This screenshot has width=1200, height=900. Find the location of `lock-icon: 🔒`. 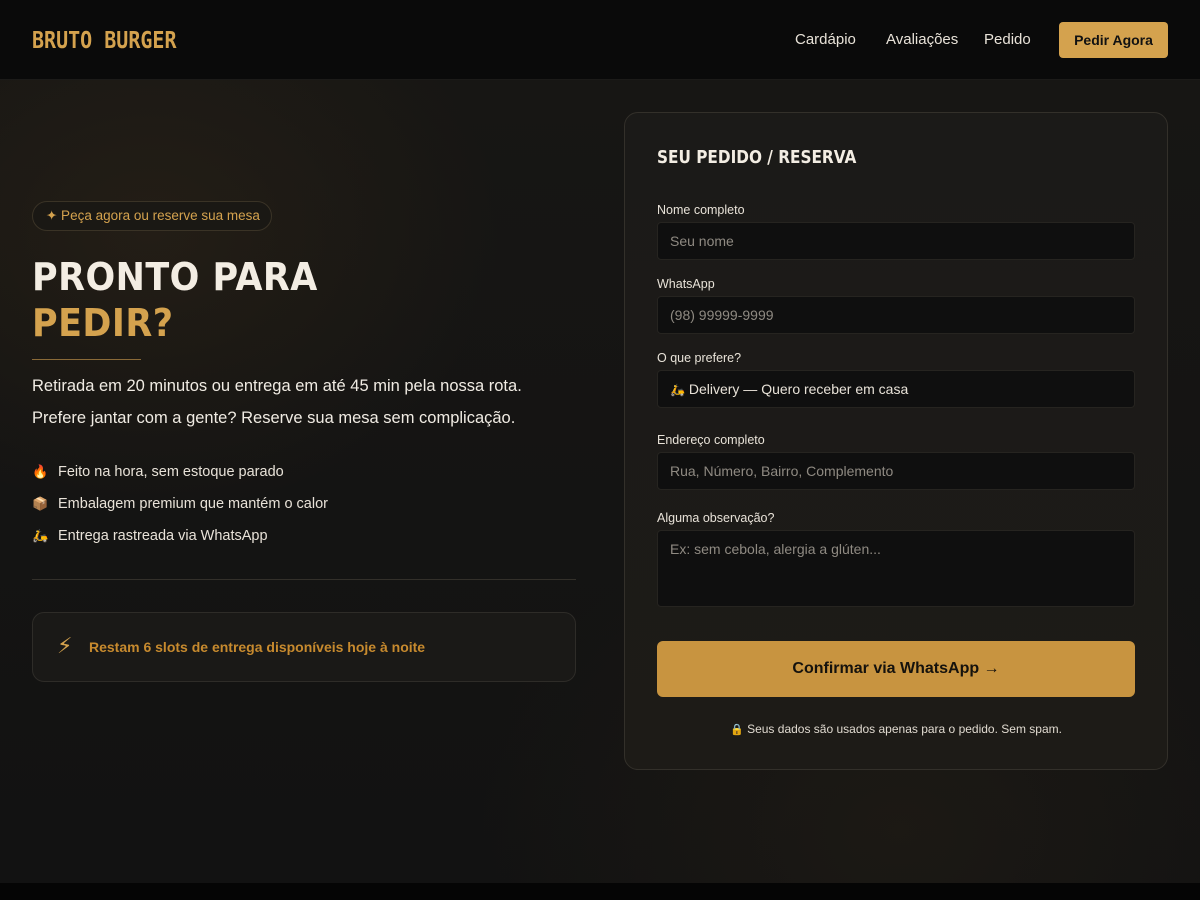

lock-icon: 🔒 is located at coordinates (737, 730).